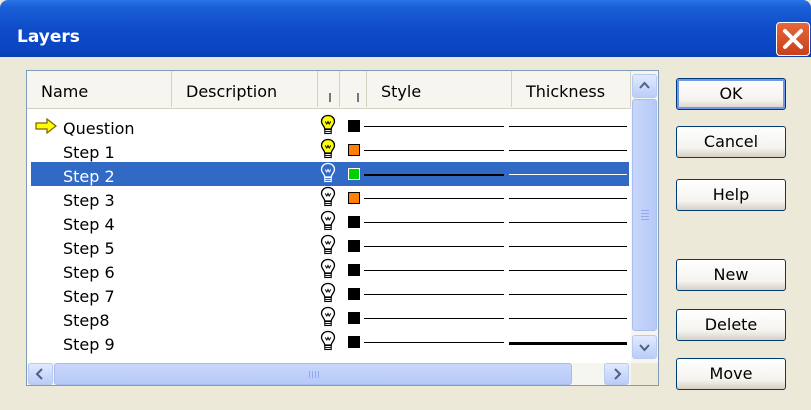 This screenshot has width=811, height=410. What do you see at coordinates (329, 90) in the screenshot?
I see `list-header: Name Description Style Thickness` at bounding box center [329, 90].